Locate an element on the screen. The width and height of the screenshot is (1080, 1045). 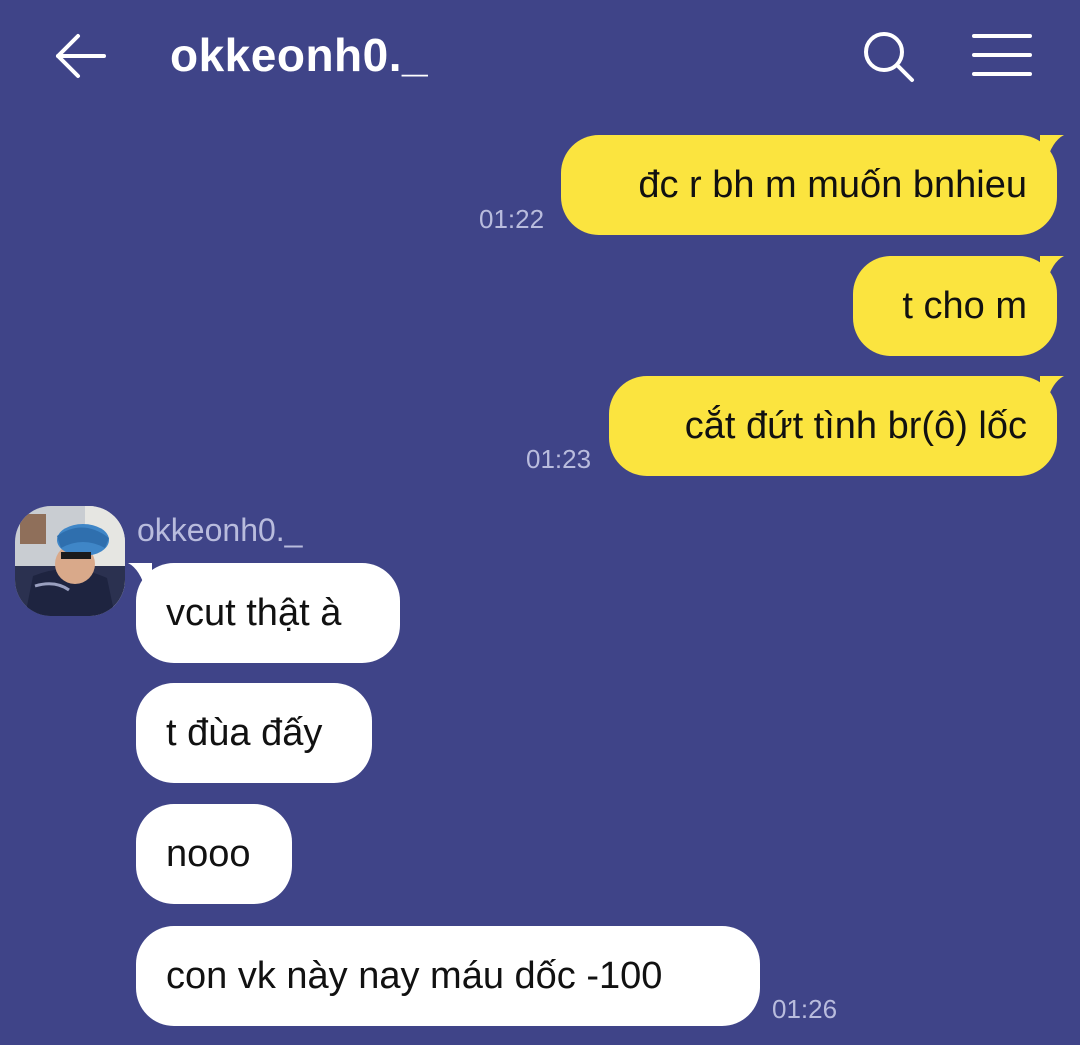
incoming-message: nooo is located at coordinates (214, 854).